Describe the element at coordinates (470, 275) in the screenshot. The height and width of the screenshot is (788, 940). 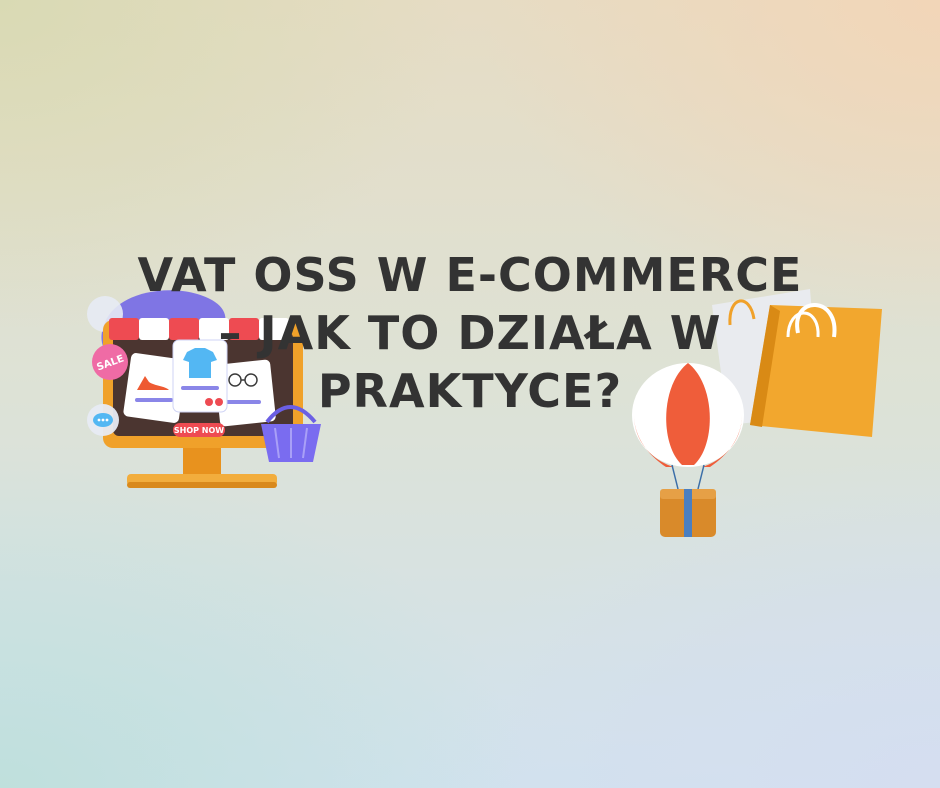
I see `title-line-1: VAT OSS W E-COMMERCE` at that location.